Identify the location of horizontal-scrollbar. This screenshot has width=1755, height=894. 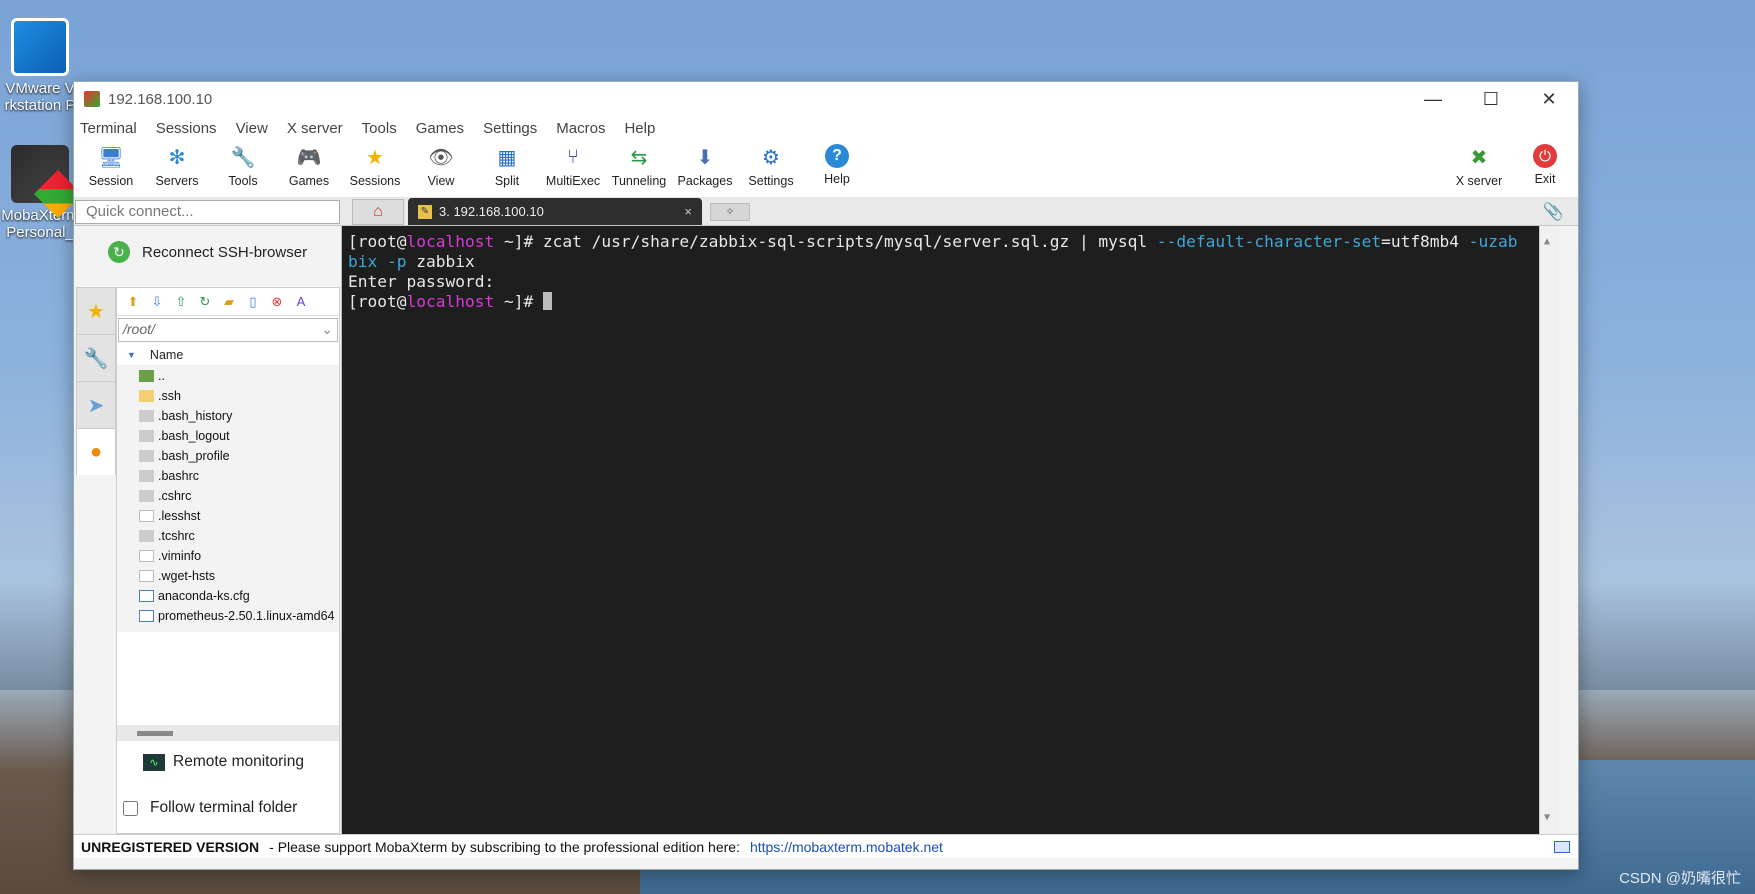
(228, 733).